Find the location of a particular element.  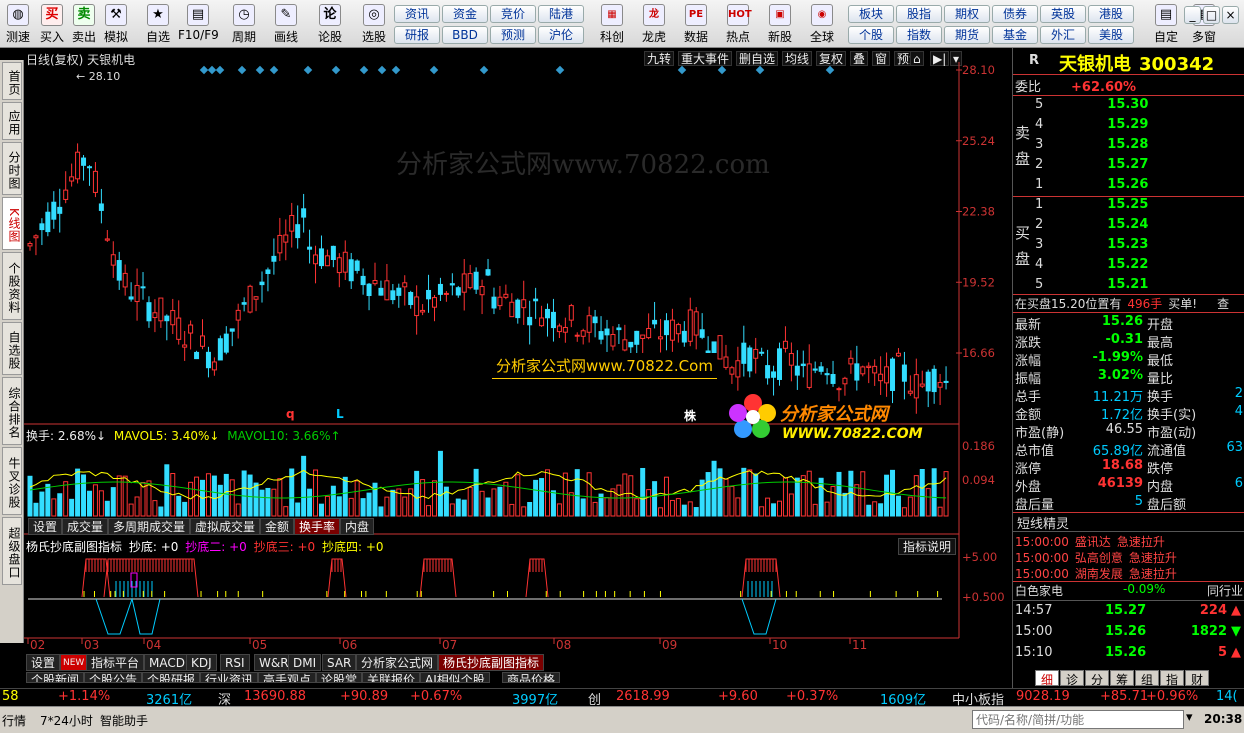

close-icon: × is located at coordinates (1230, 15).